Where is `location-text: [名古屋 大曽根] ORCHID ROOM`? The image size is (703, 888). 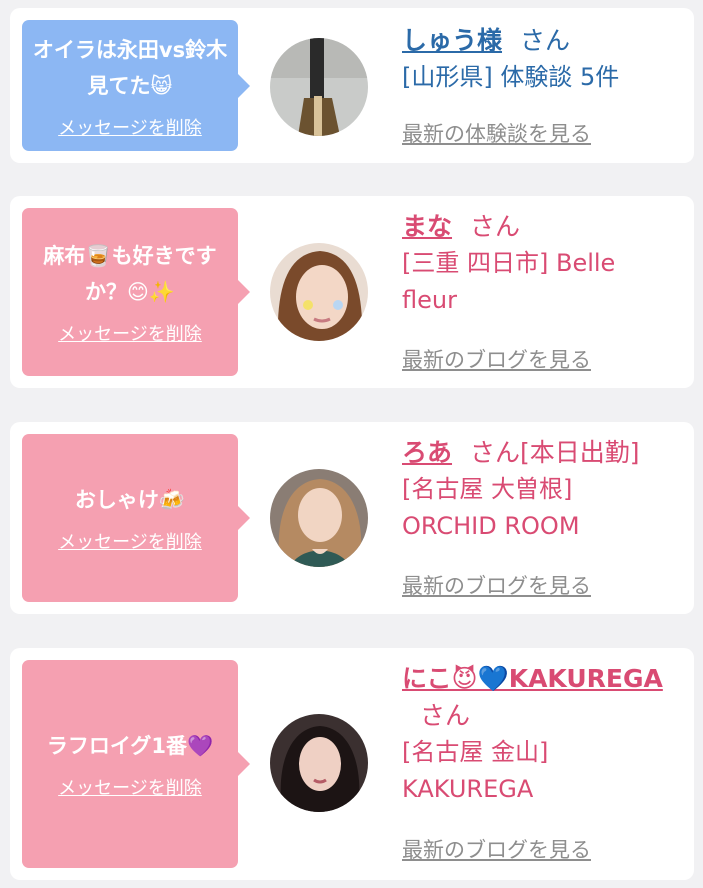 location-text: [名古屋 大曽根] ORCHID ROOM is located at coordinates (491, 507).